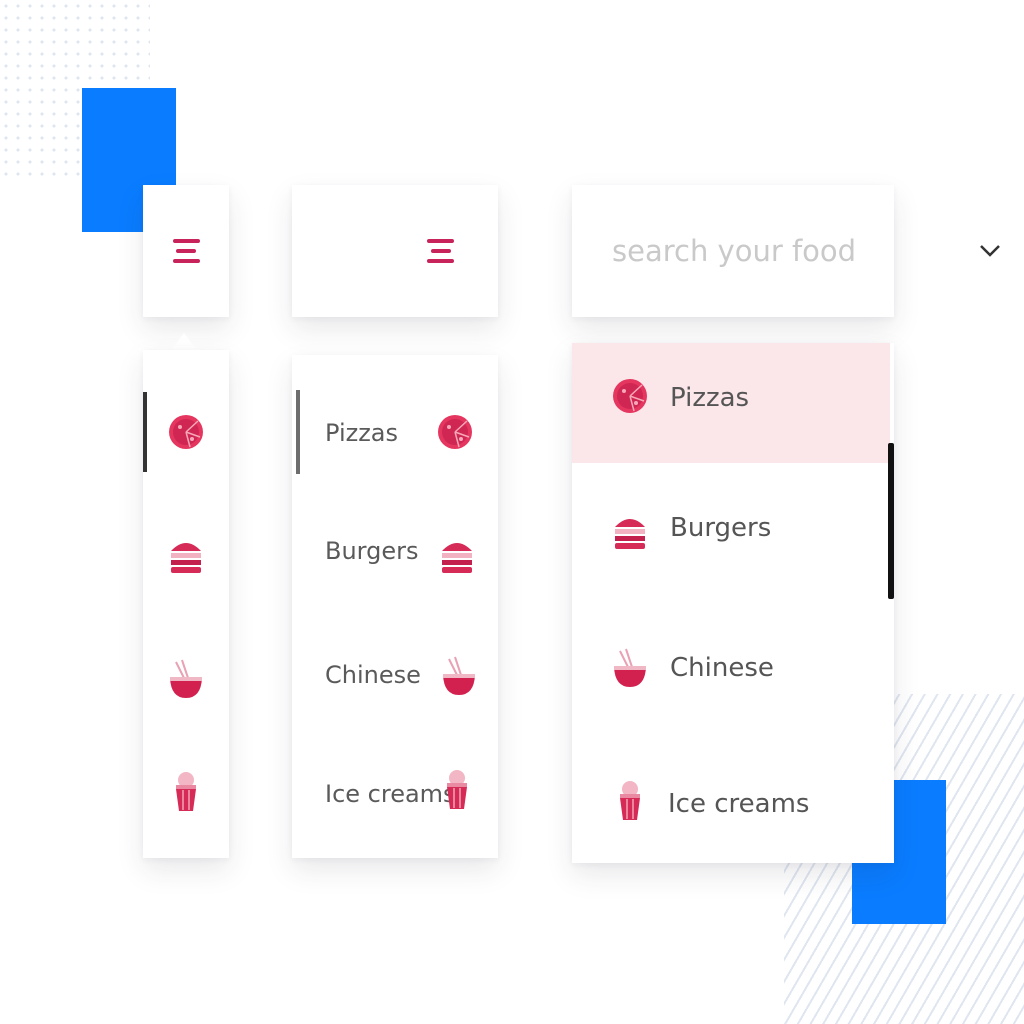  I want to click on compact-menu-header, so click(186, 251).